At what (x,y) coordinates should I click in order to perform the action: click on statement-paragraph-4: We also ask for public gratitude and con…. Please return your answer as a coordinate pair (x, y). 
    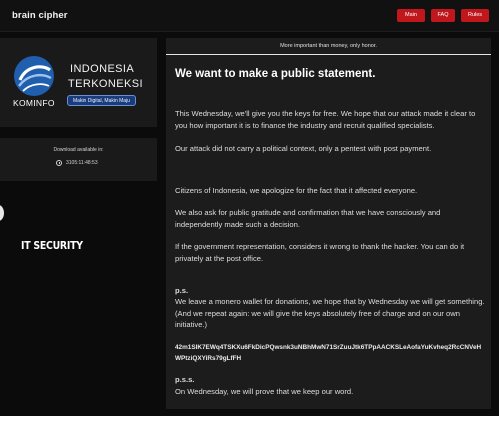
    Looking at the image, I should click on (308, 218).